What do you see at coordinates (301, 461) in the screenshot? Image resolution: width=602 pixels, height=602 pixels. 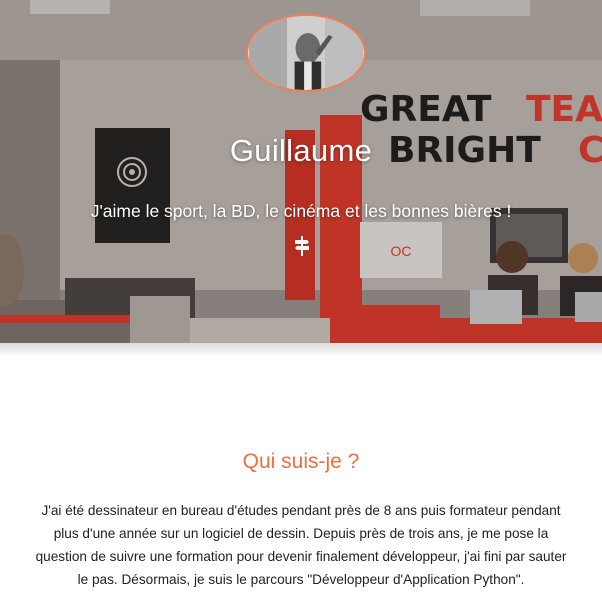 I see `about-title: Qui suis-je ?` at bounding box center [301, 461].